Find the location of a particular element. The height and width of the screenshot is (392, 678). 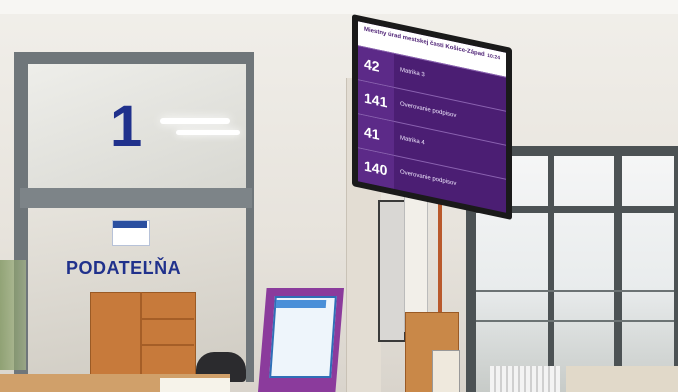

queue-desk: Matrika 3 is located at coordinates (412, 73).